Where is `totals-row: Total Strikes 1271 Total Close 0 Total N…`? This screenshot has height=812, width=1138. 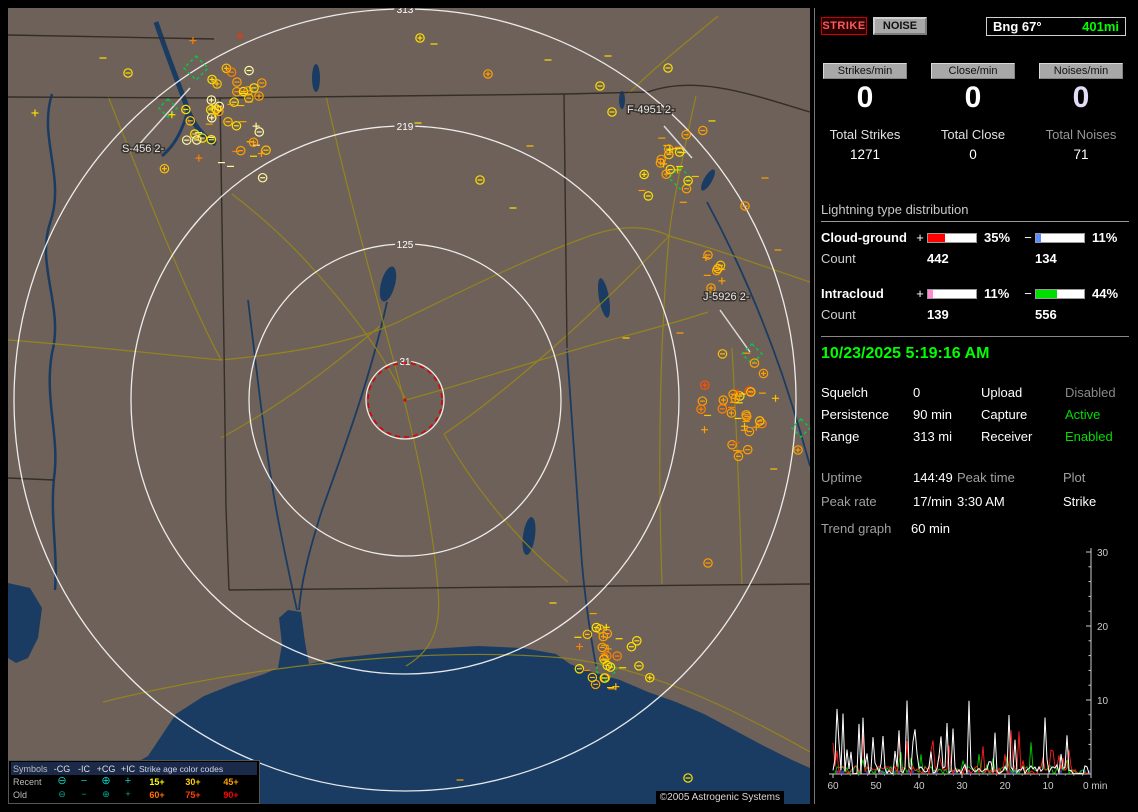
totals-row: Total Strikes 1271 Total Close 0 Total N… is located at coordinates (975, 144).